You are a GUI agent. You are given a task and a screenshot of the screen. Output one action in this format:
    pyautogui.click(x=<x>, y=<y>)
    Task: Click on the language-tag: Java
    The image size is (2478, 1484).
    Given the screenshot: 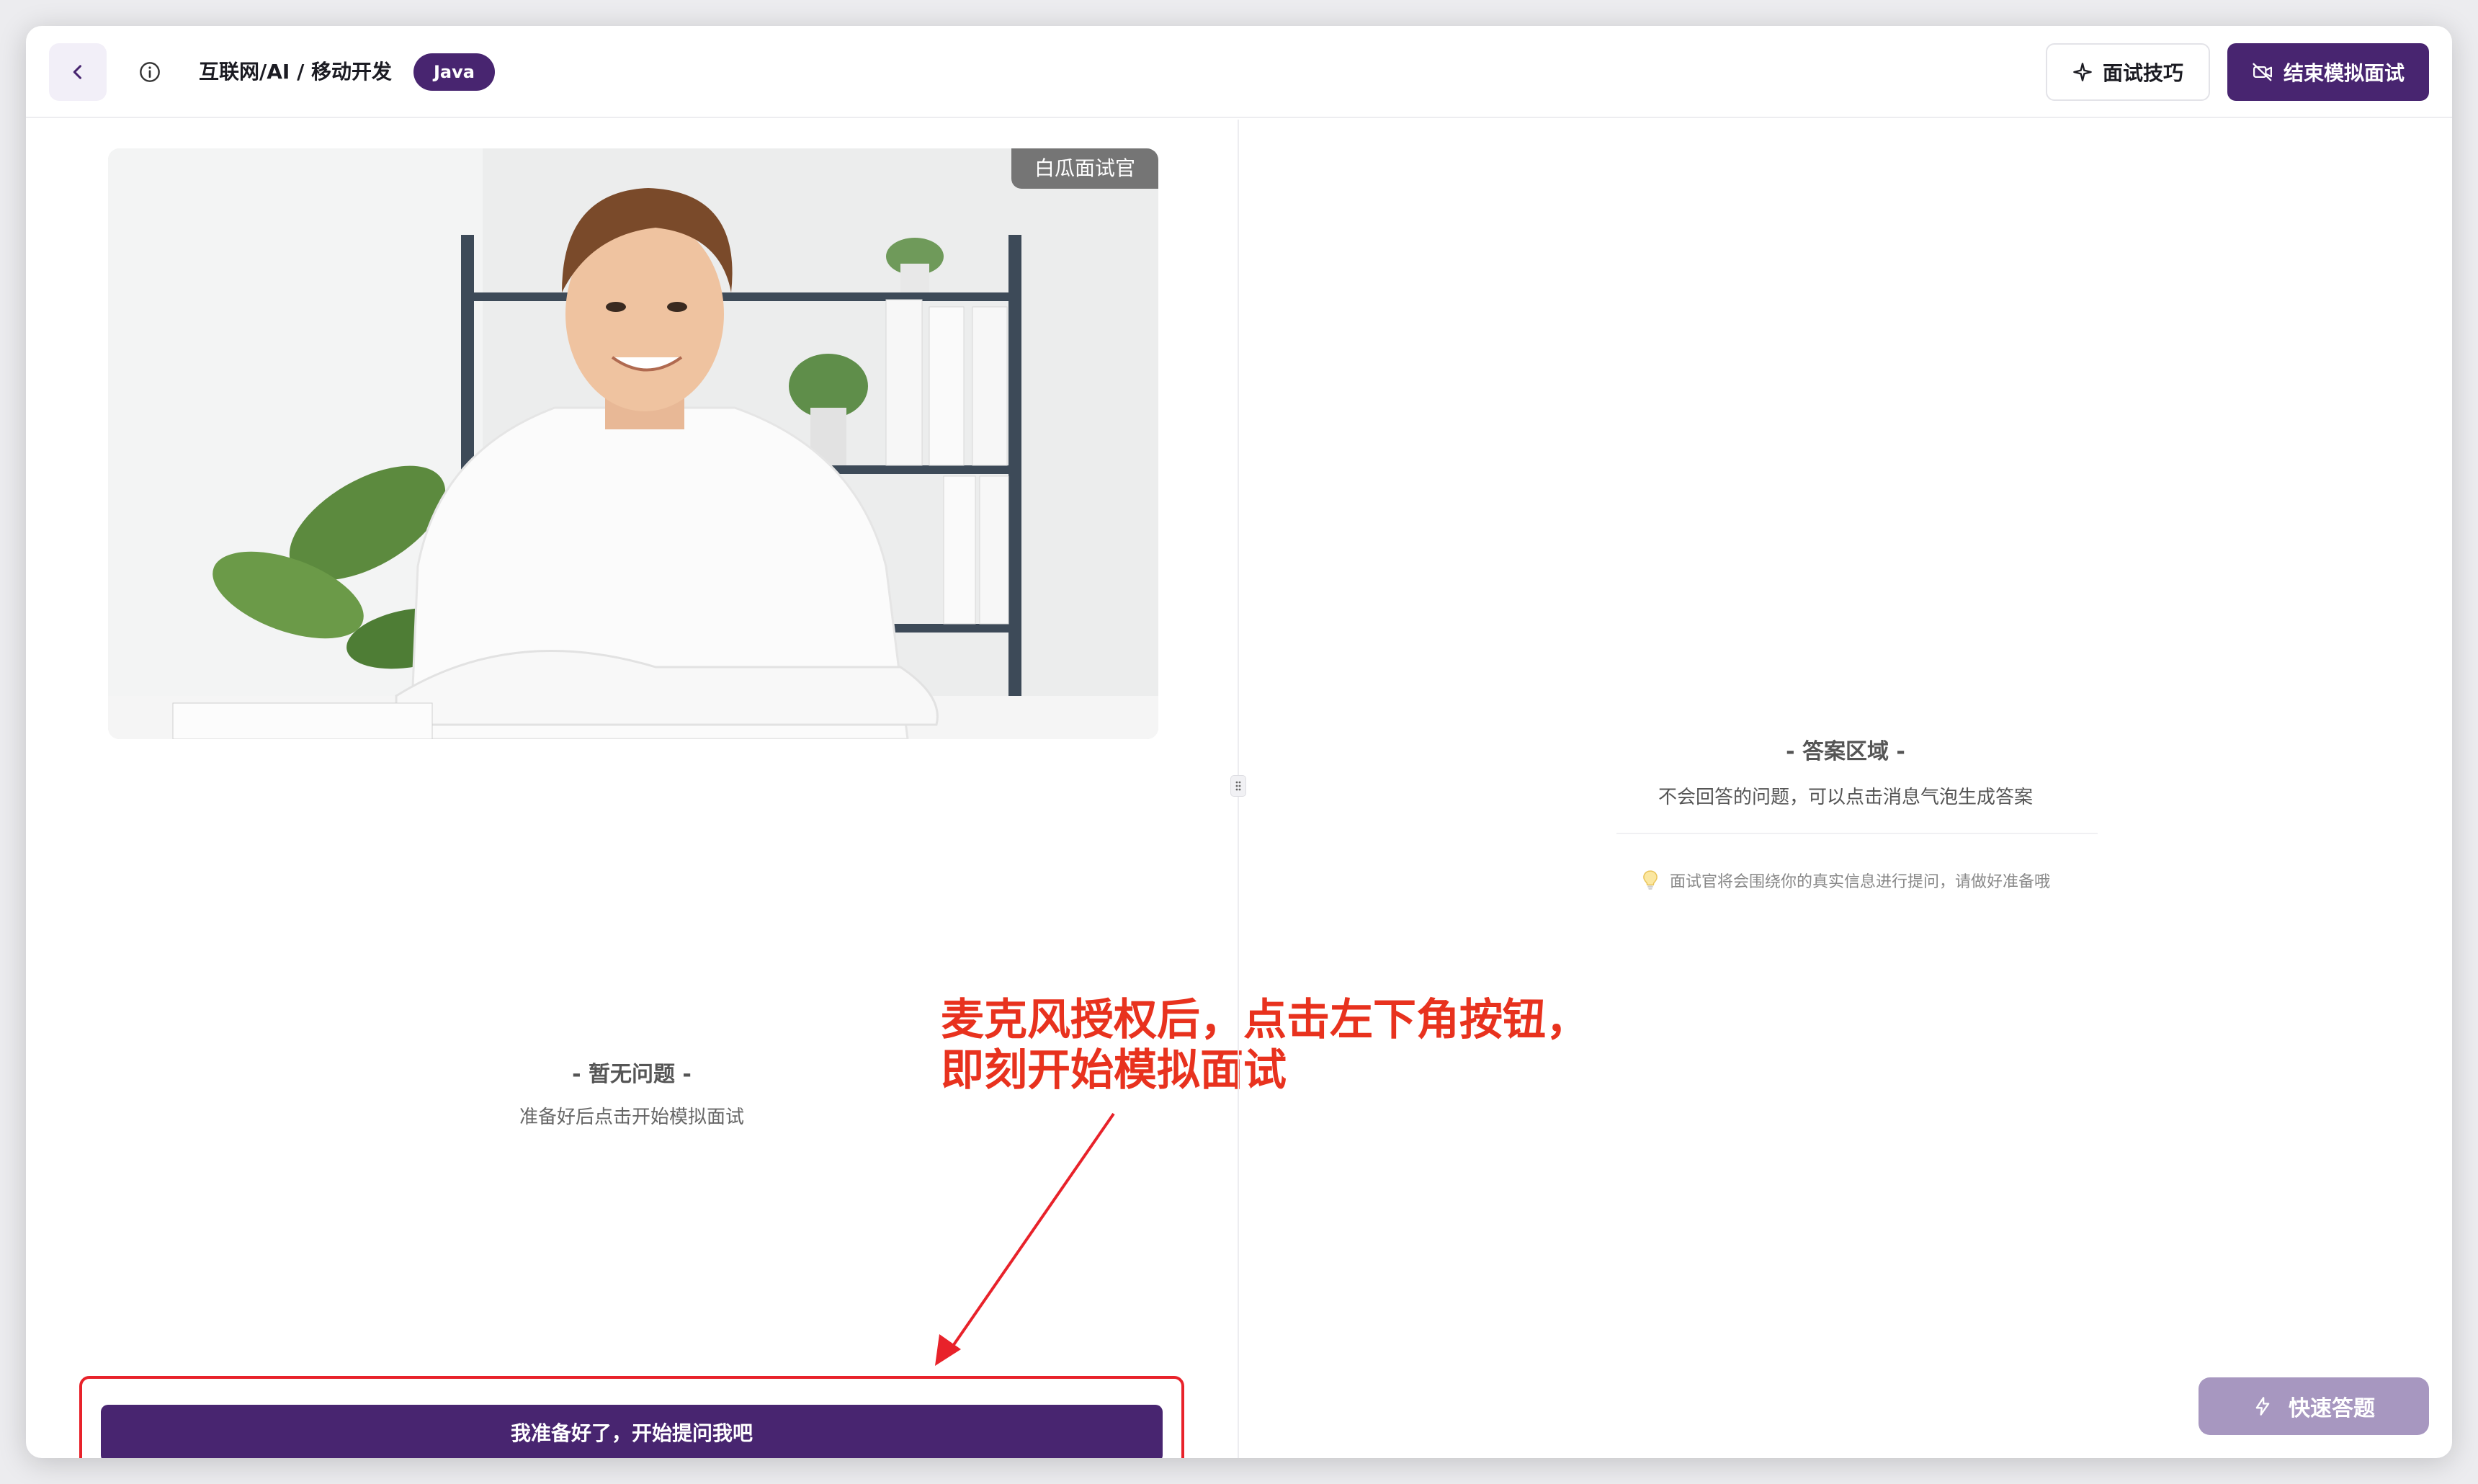 What is the action you would take?
    pyautogui.click(x=454, y=72)
    